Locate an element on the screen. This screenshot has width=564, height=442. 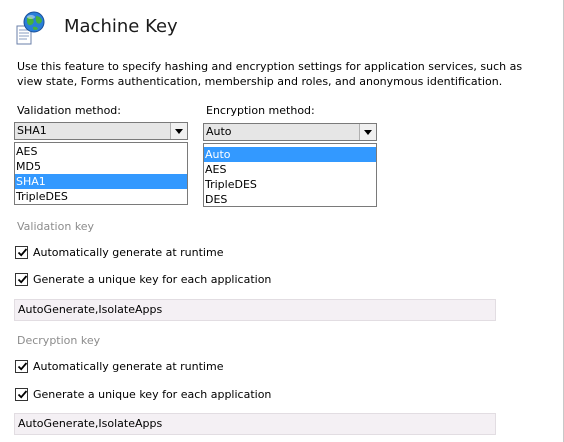
validation-method-list: AES MD5 SHA1 TripleDES is located at coordinates (101, 173).